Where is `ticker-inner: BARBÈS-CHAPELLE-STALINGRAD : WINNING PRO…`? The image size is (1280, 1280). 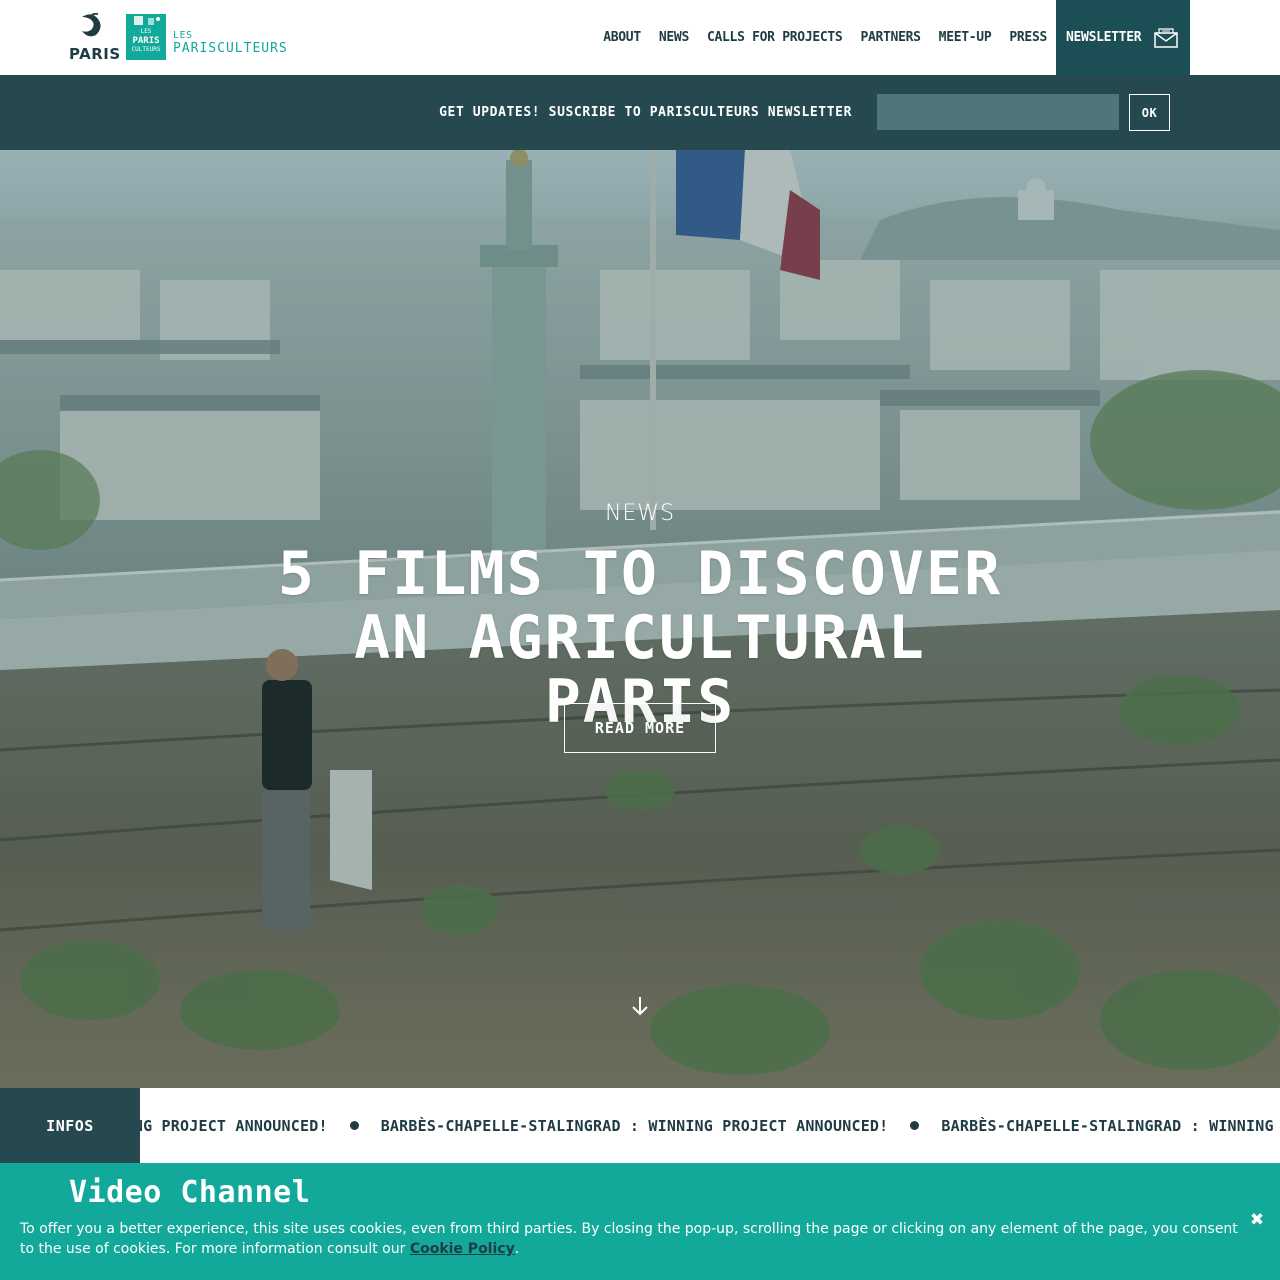
ticker-inner: BARBÈS-CHAPELLE-STALINGRAD : WINNING PRO… is located at coordinates (710, 1125).